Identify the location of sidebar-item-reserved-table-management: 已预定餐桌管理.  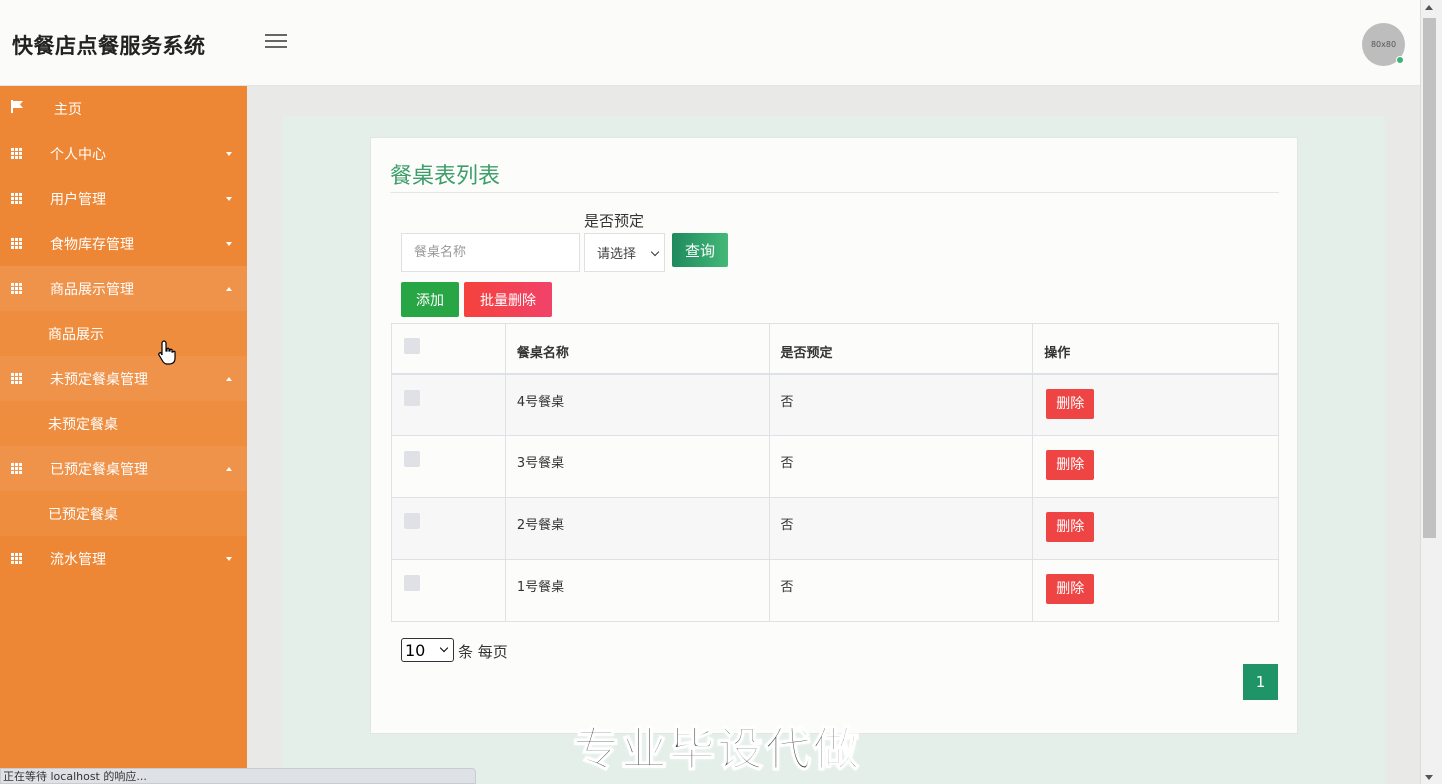
(123, 468).